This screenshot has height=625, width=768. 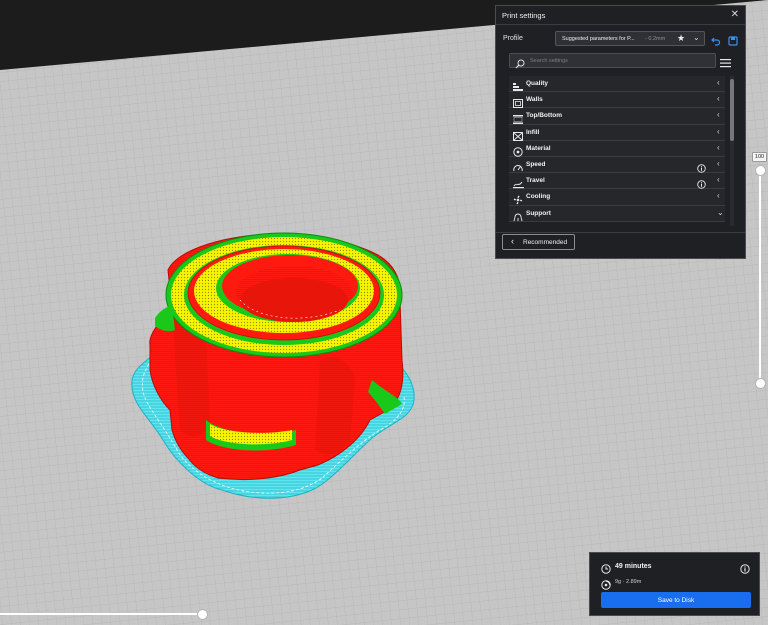 I want to click on category-walls: Walls ‹, so click(x=617, y=100).